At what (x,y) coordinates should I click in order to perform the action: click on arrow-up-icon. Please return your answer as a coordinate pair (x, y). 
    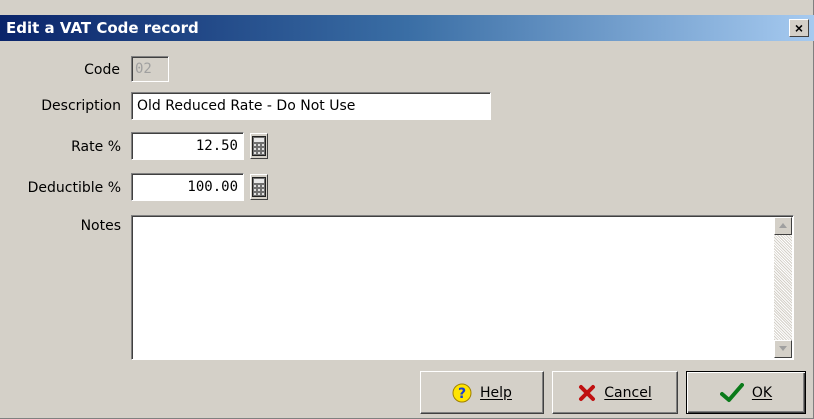
    Looking at the image, I should click on (783, 225).